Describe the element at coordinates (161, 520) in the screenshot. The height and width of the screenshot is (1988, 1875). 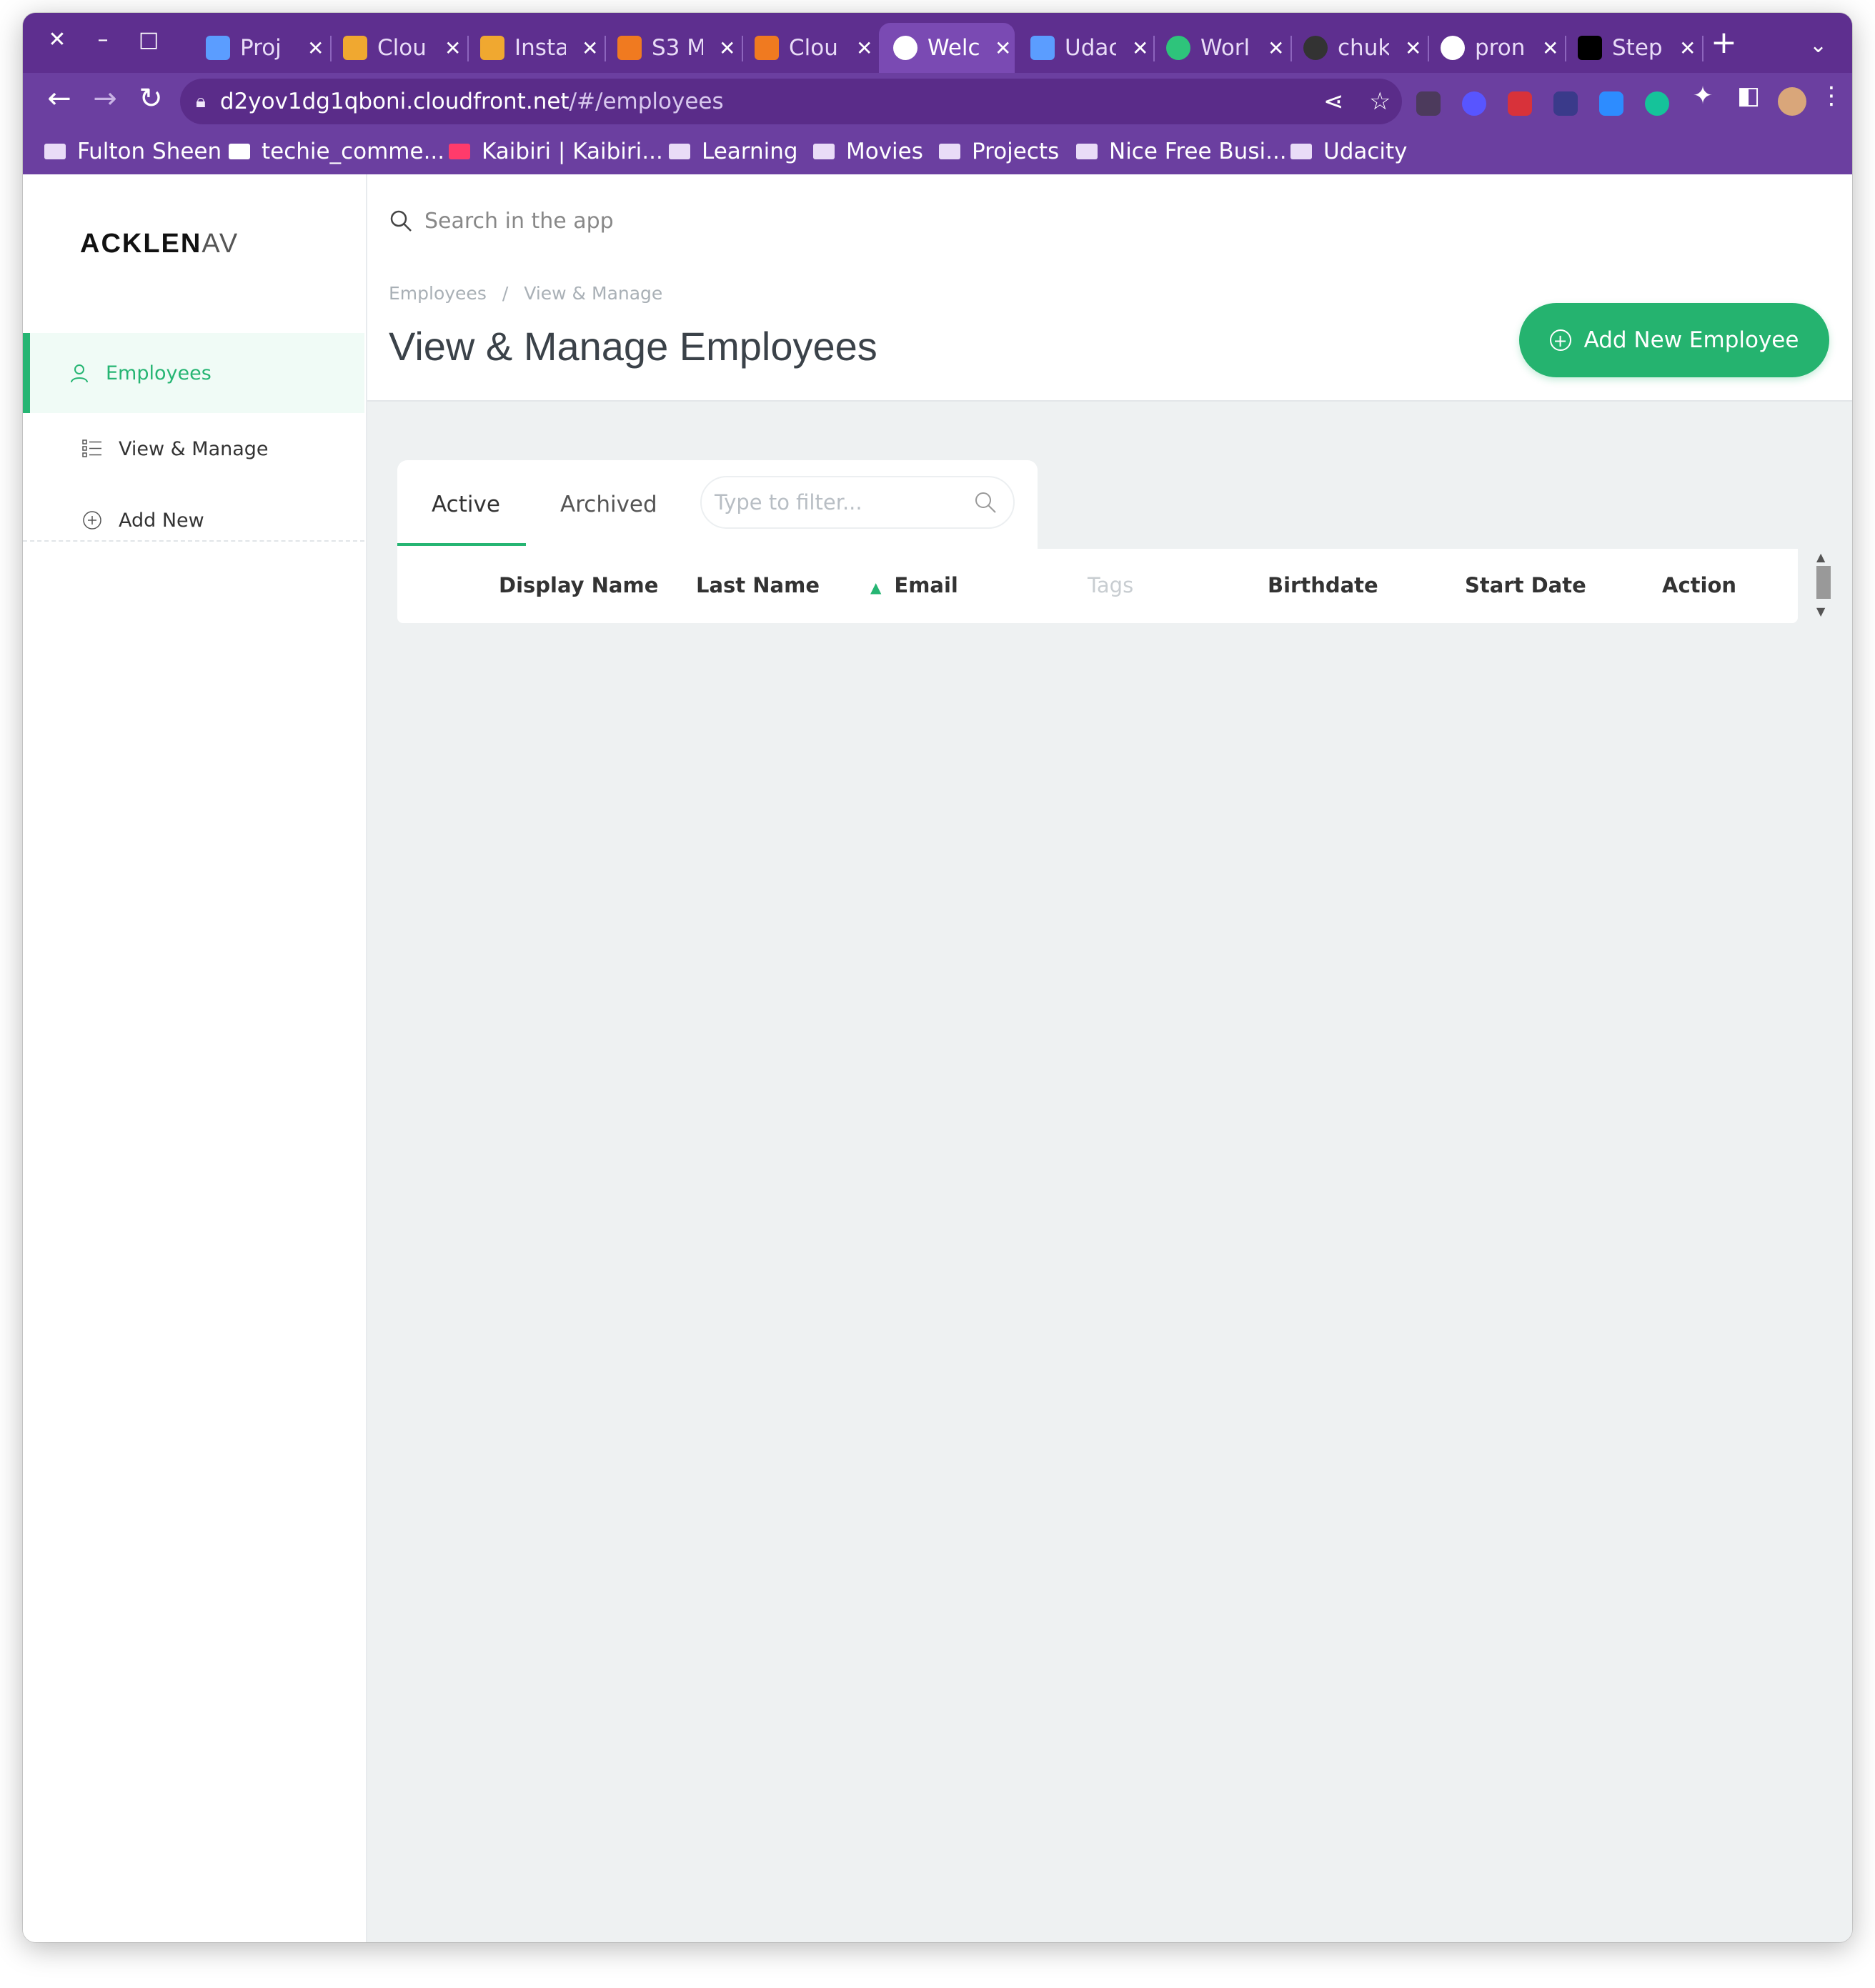
I see `sidebar-item-label: Add New` at that location.